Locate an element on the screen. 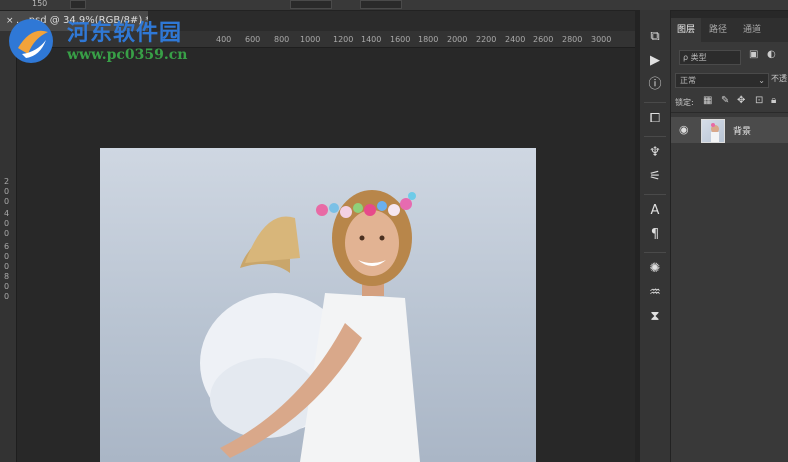 The width and height of the screenshot is (788, 462). ruler-tick: 2400 is located at coordinates (515, 39).